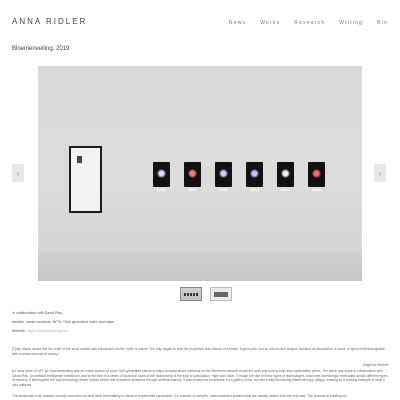 The height and width of the screenshot is (400, 400). I want to click on main-nav: News Works Research Writing Bio, so click(308, 23).